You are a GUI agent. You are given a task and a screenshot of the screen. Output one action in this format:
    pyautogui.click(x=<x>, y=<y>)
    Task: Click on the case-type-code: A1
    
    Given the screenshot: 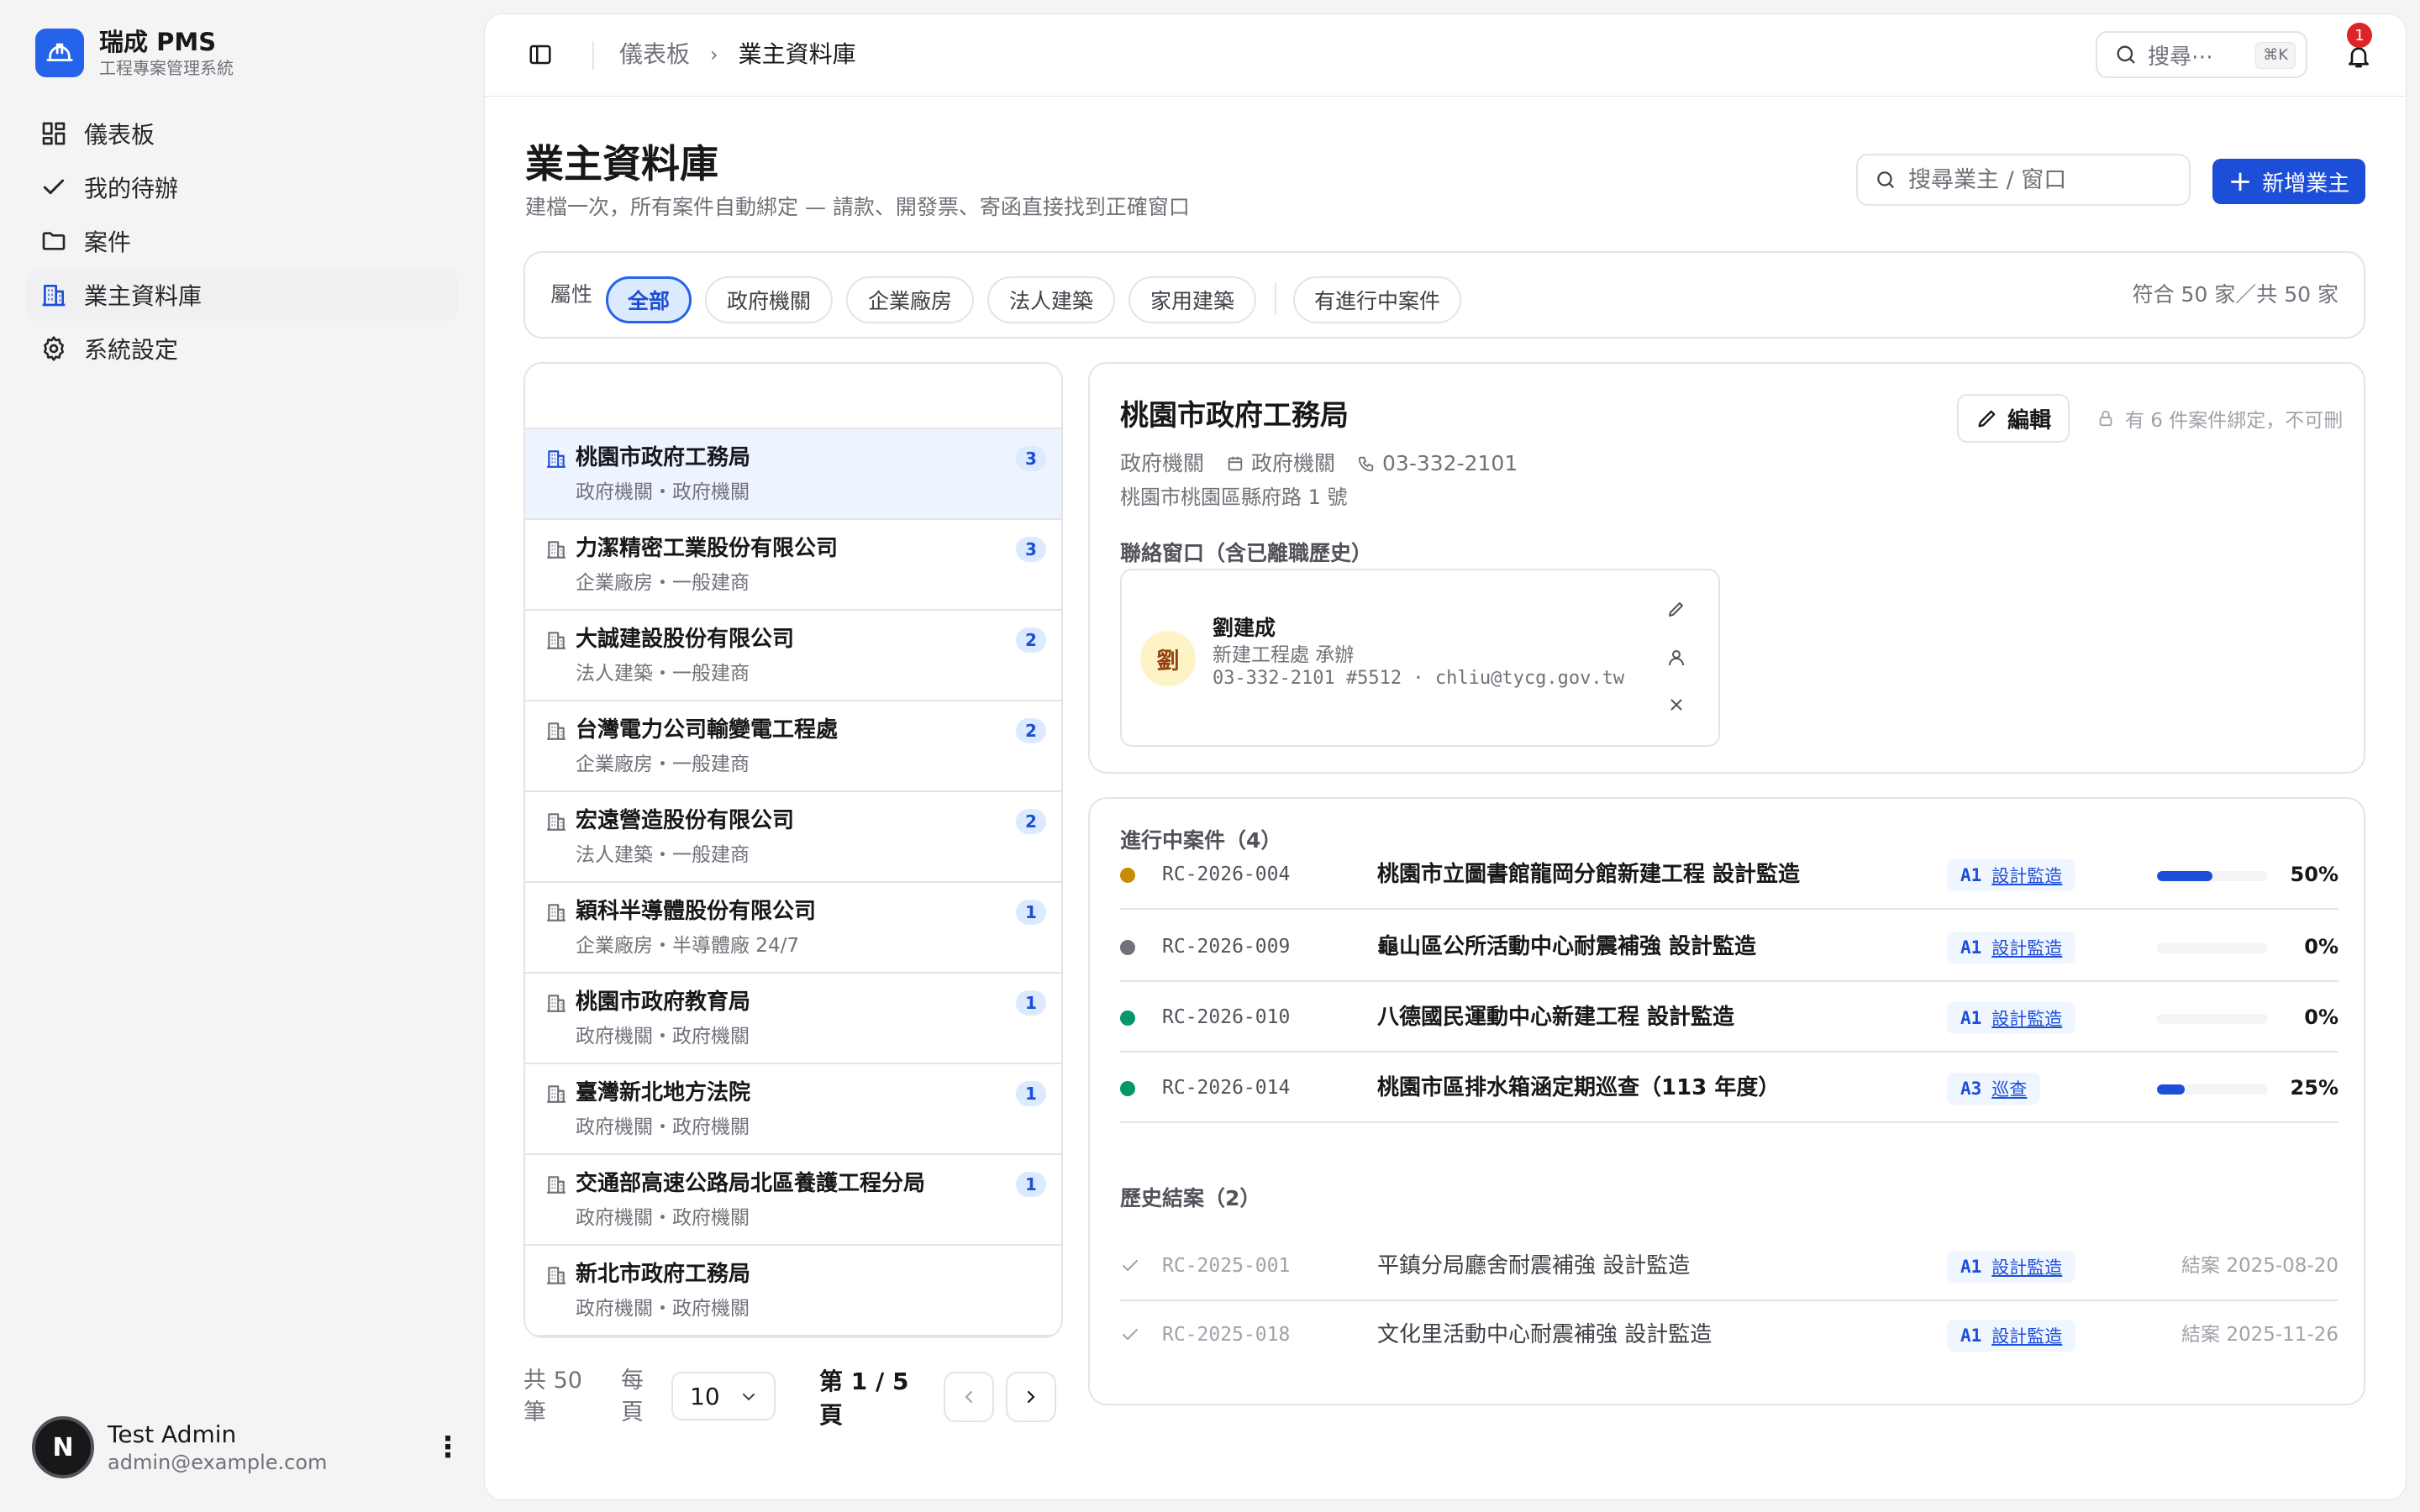 What is the action you would take?
    pyautogui.click(x=1971, y=1018)
    